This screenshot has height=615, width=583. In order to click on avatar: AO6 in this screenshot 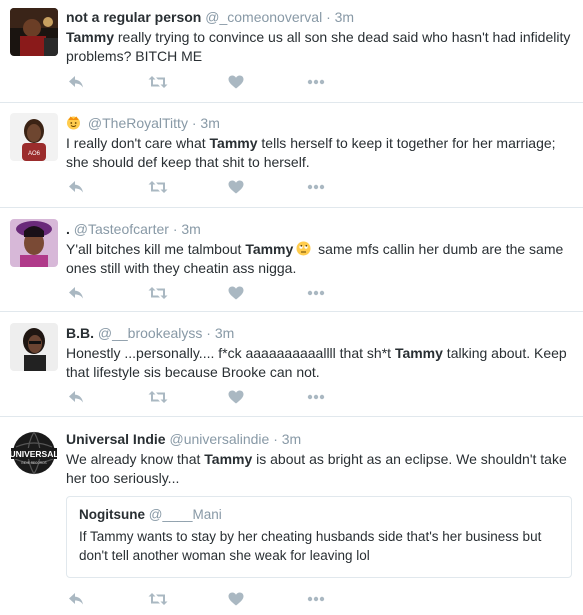, I will do `click(34, 137)`.